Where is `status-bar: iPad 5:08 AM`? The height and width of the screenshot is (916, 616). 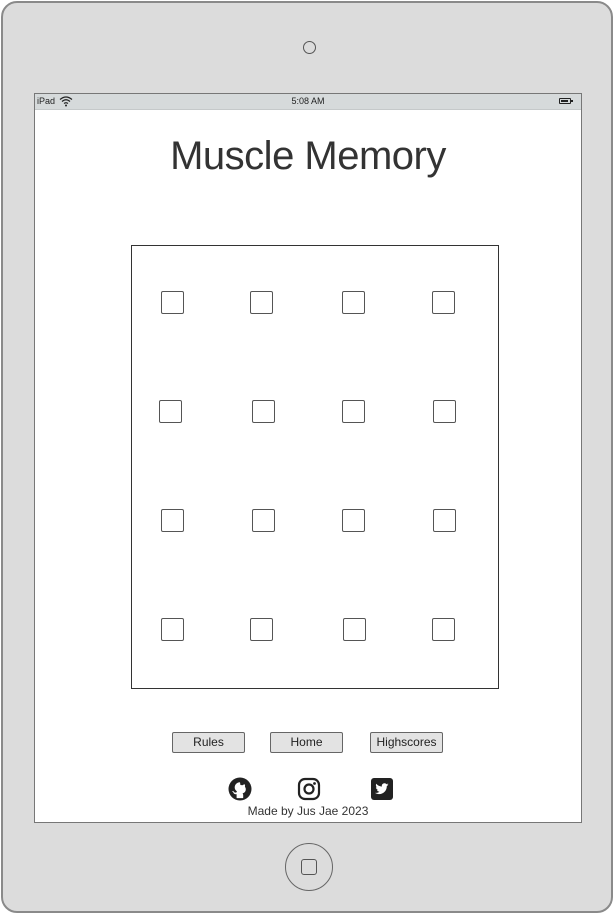 status-bar: iPad 5:08 AM is located at coordinates (308, 102).